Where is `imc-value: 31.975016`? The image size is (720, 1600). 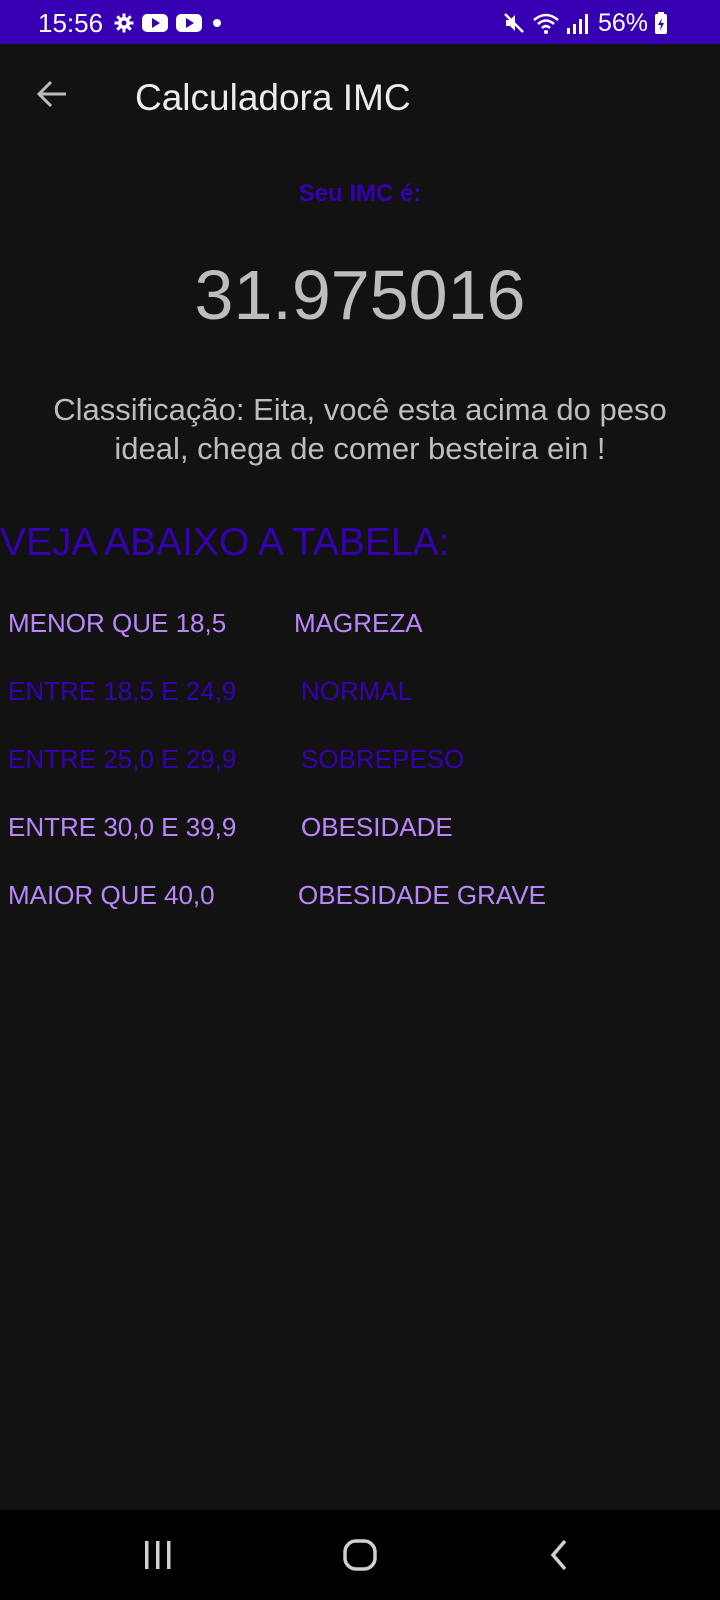
imc-value: 31.975016 is located at coordinates (360, 295).